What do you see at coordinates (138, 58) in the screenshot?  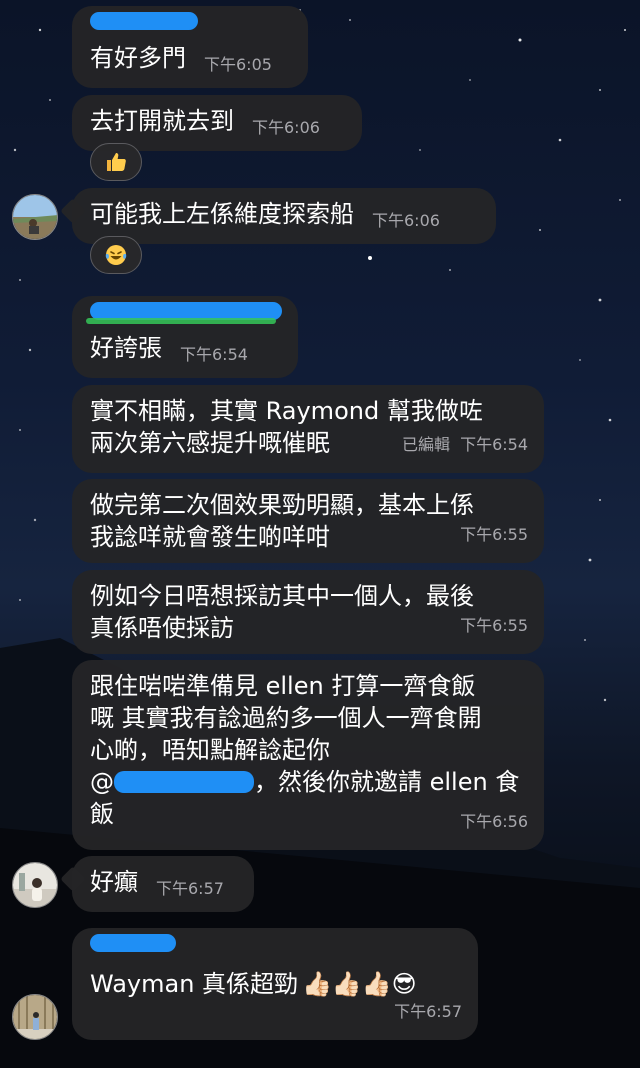 I see `message-text: 有好多門` at bounding box center [138, 58].